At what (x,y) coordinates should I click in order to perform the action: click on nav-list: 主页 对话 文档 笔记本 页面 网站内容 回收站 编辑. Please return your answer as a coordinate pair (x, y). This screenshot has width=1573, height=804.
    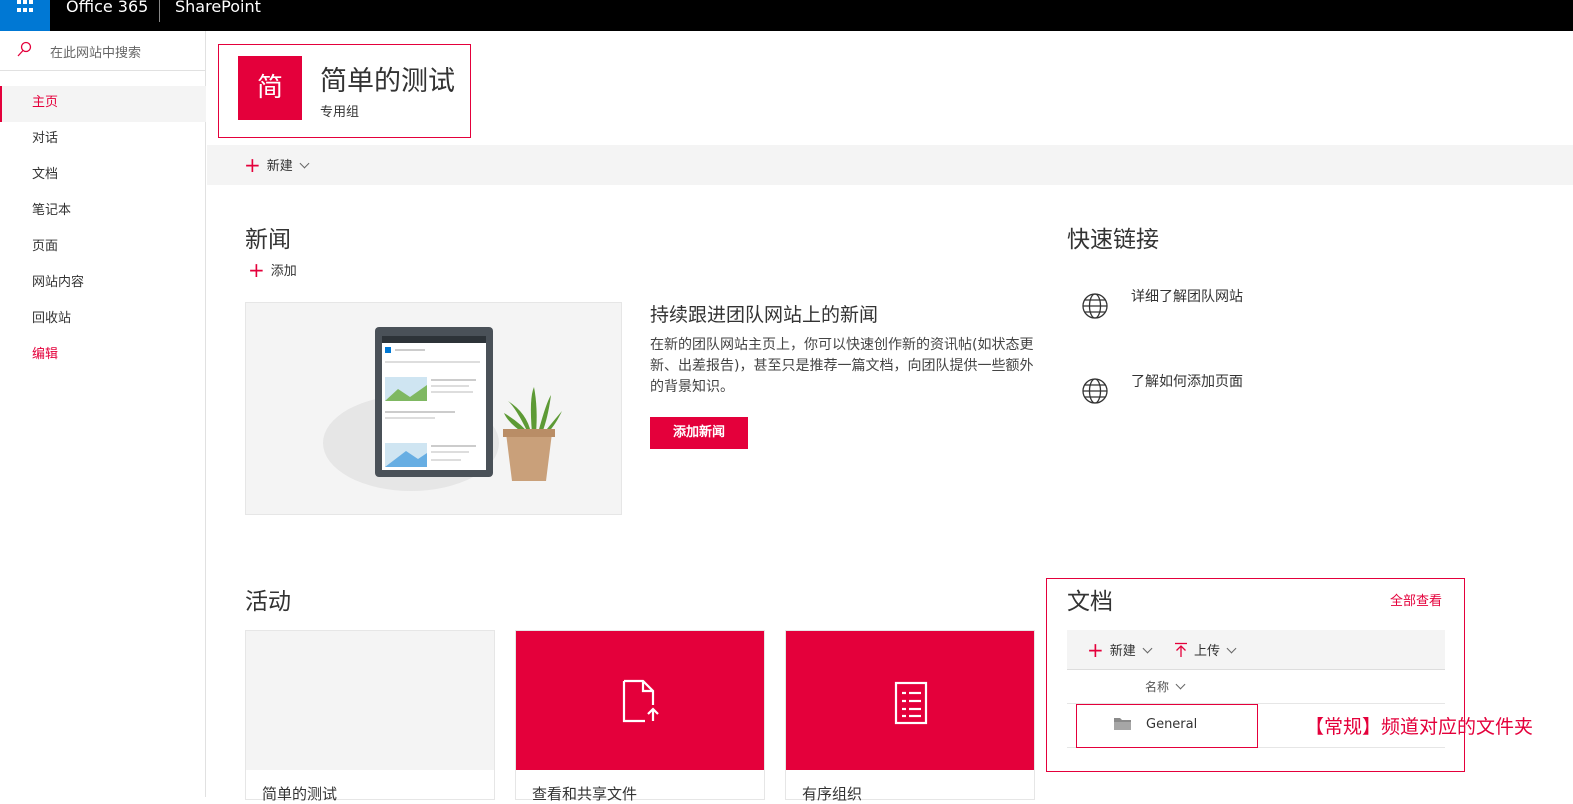
    Looking at the image, I should click on (103, 230).